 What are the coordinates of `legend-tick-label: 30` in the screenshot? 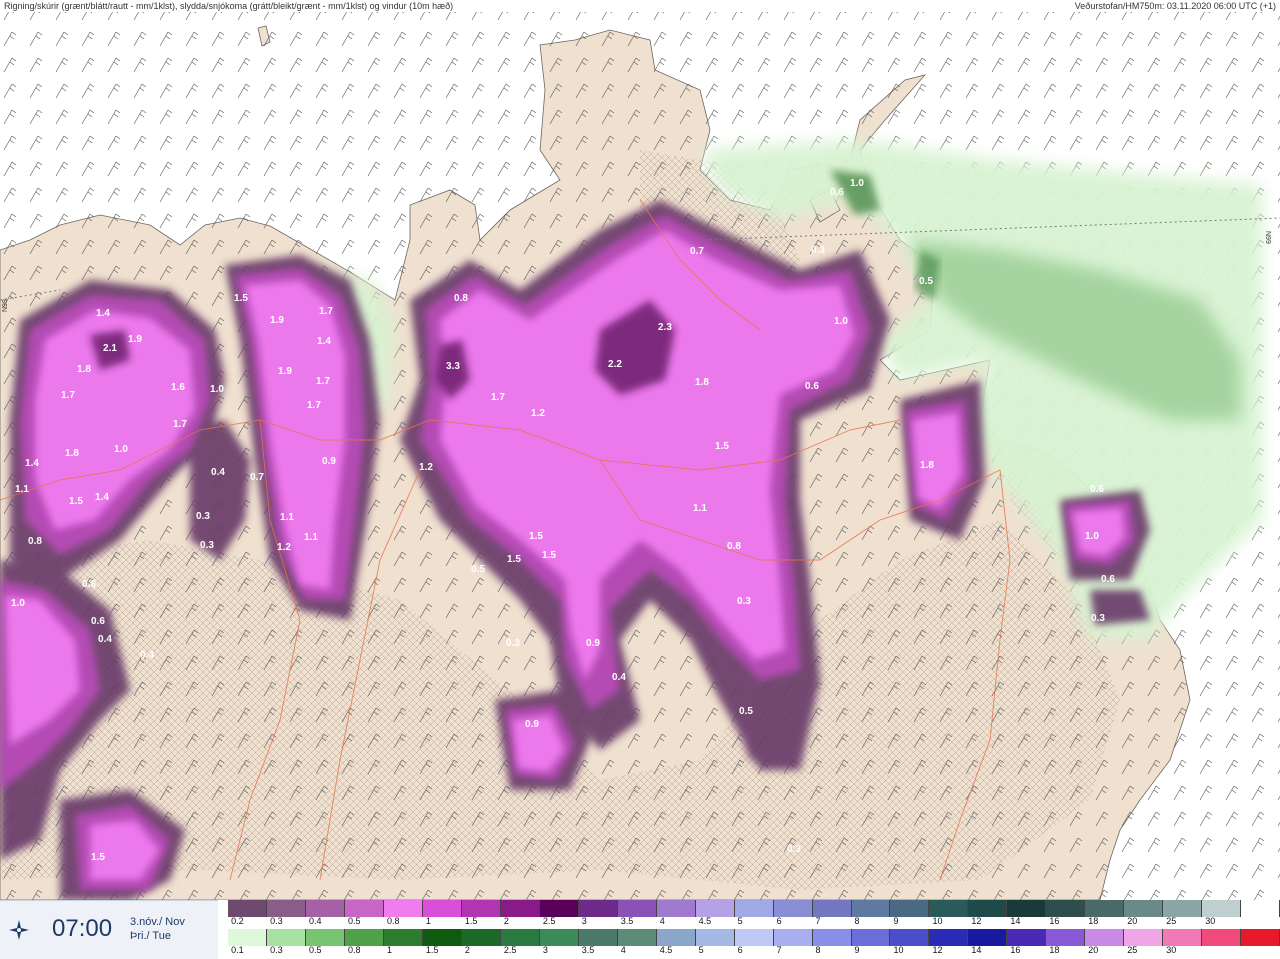 It's located at (1210, 921).